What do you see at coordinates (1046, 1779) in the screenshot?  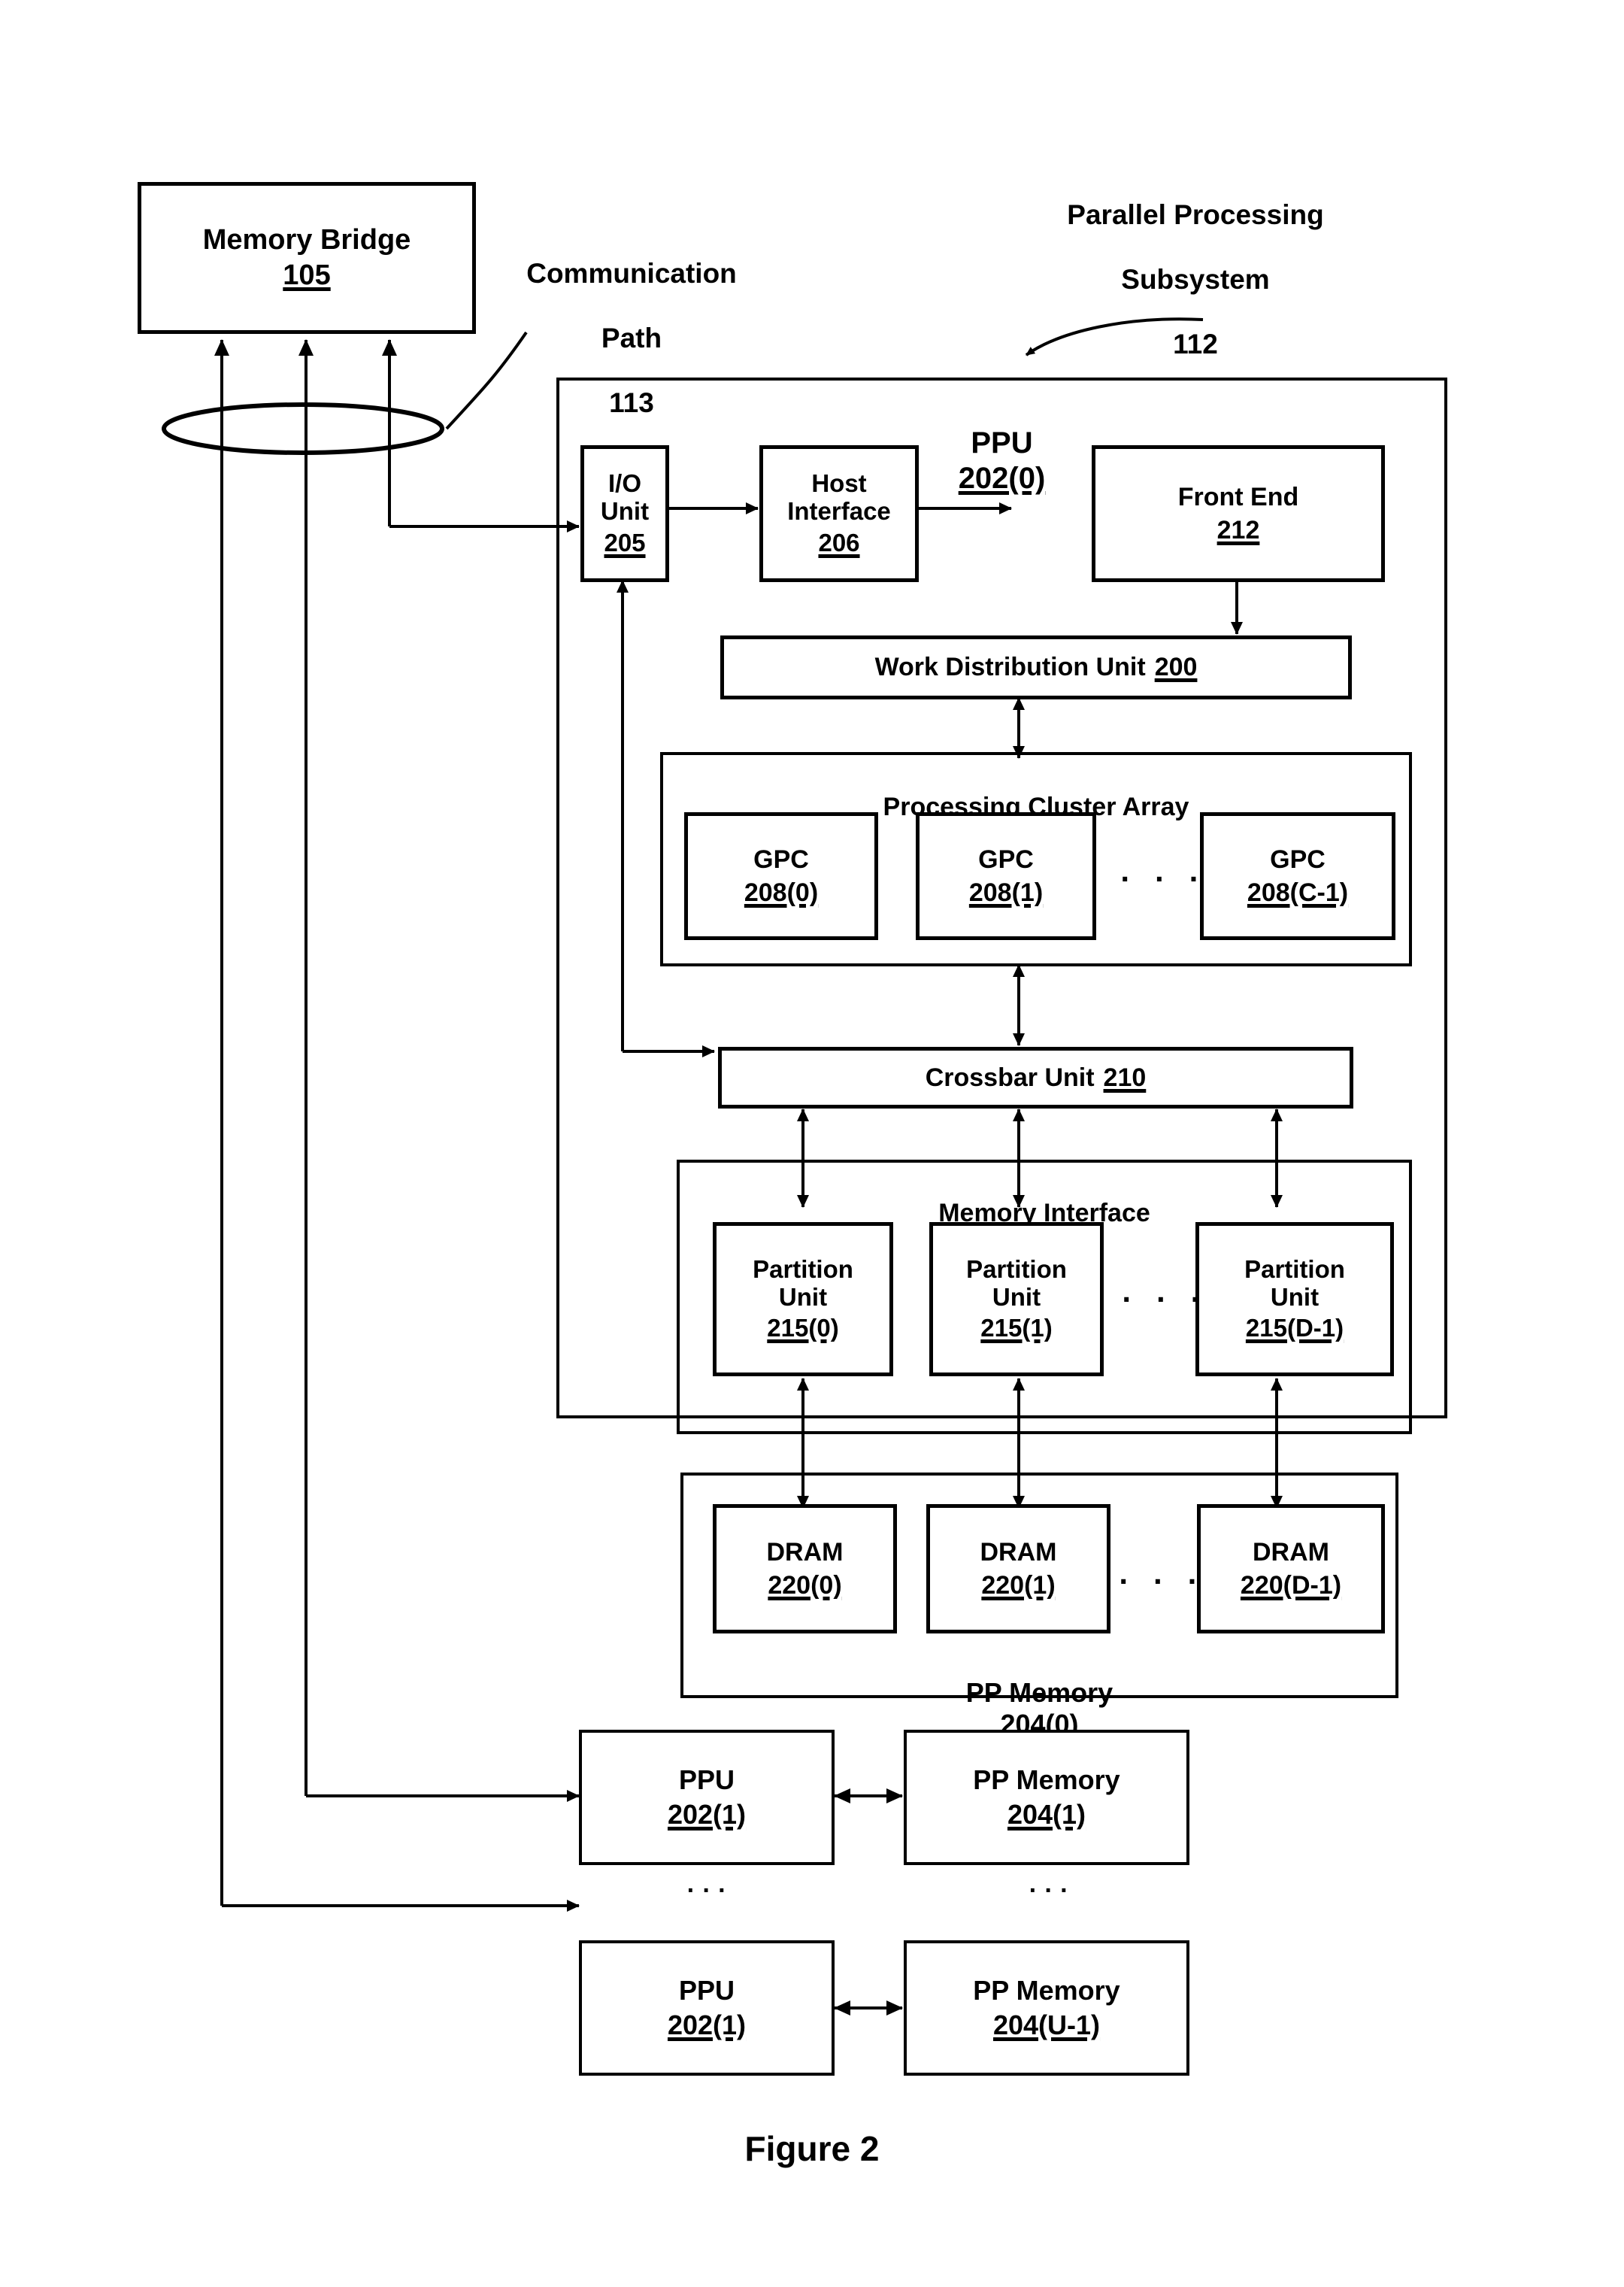 I see `pp-memory-1-title: PP Memory` at bounding box center [1046, 1779].